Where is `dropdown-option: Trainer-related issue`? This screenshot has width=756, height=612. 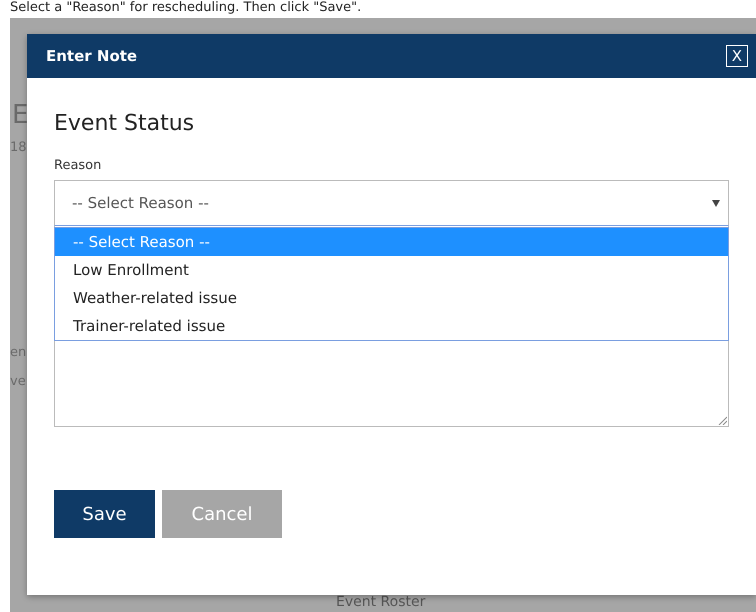 dropdown-option: Trainer-related issue is located at coordinates (391, 326).